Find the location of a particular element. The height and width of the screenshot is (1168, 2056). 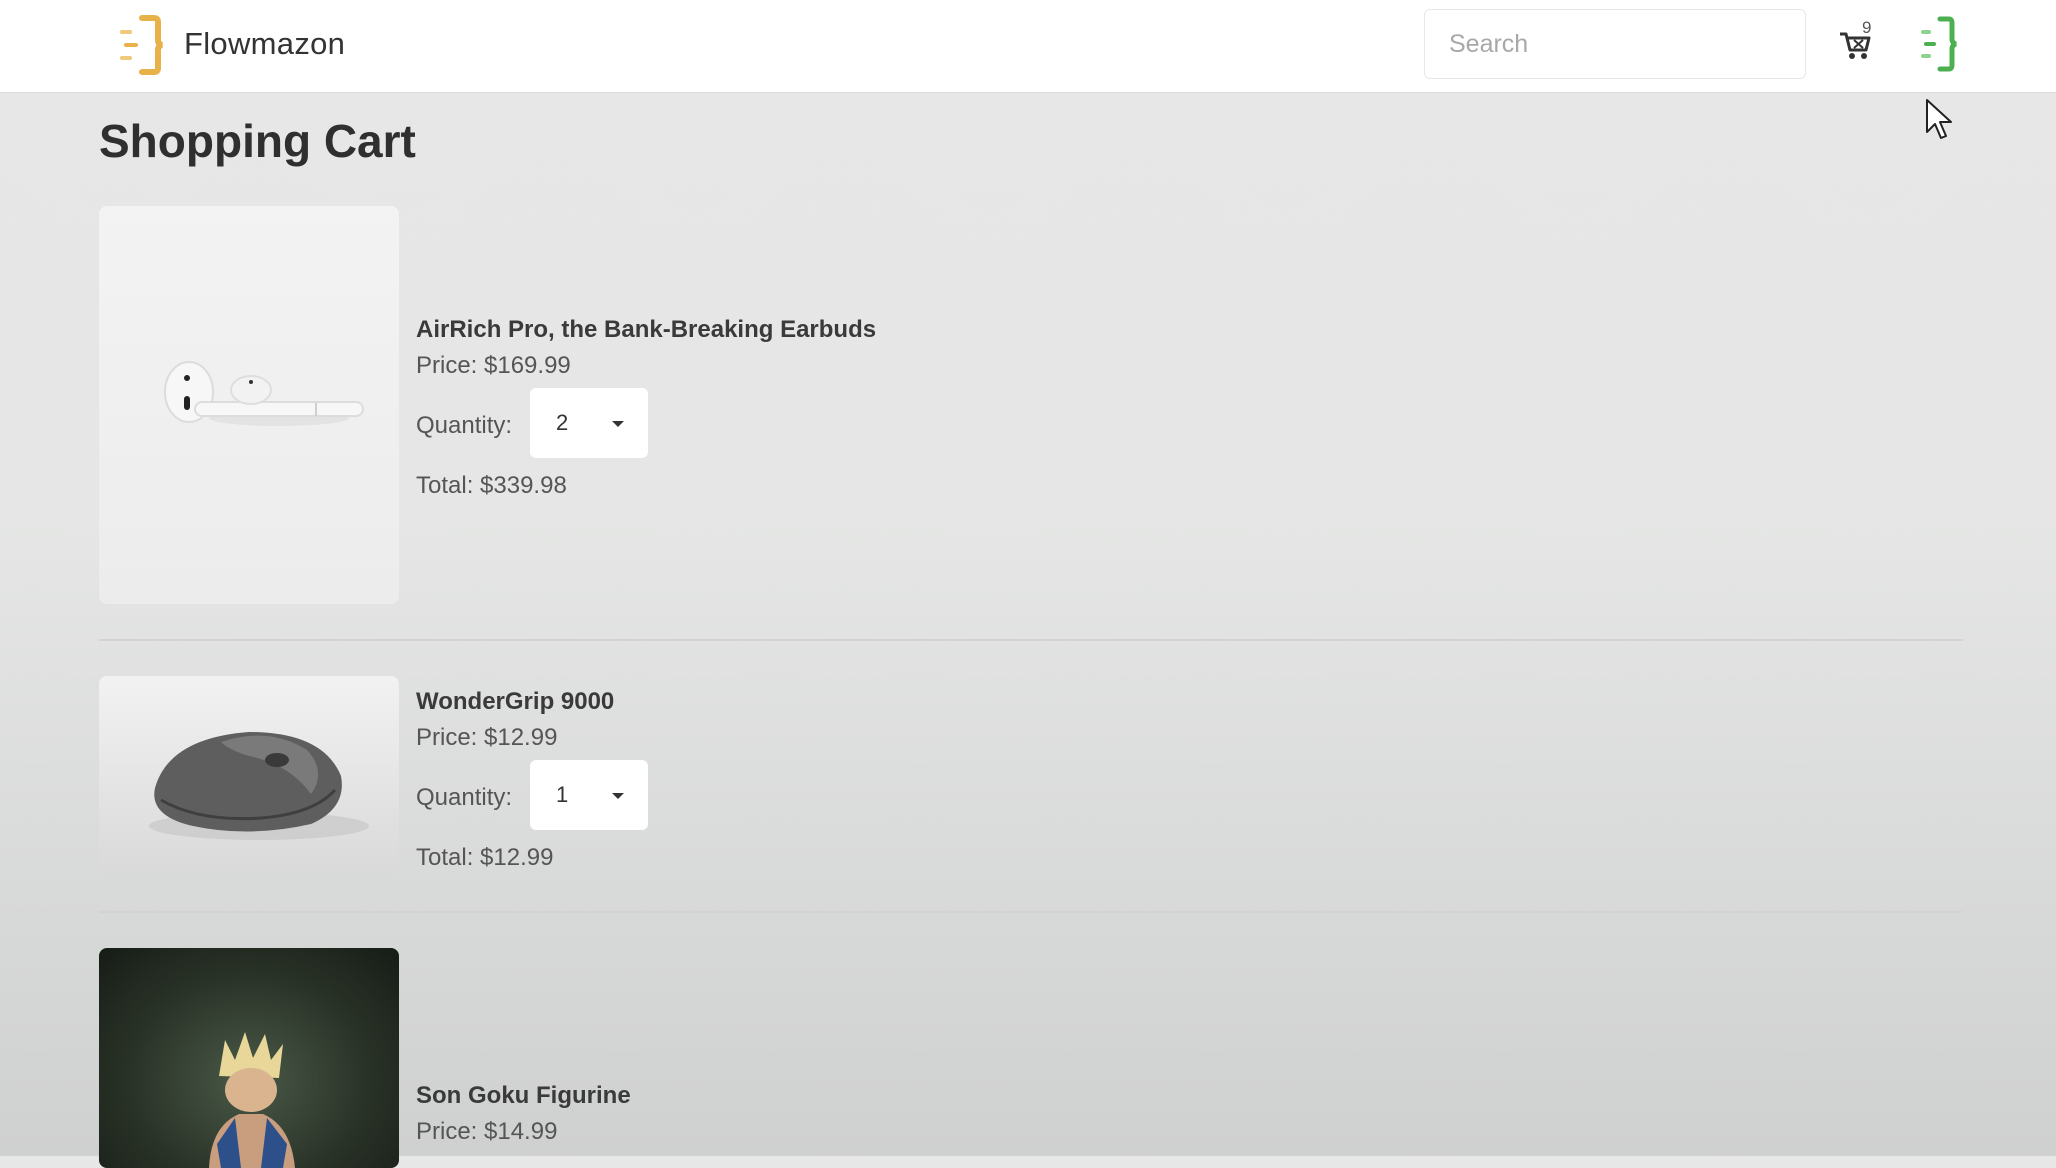

product-image-earbuds is located at coordinates (249, 405).